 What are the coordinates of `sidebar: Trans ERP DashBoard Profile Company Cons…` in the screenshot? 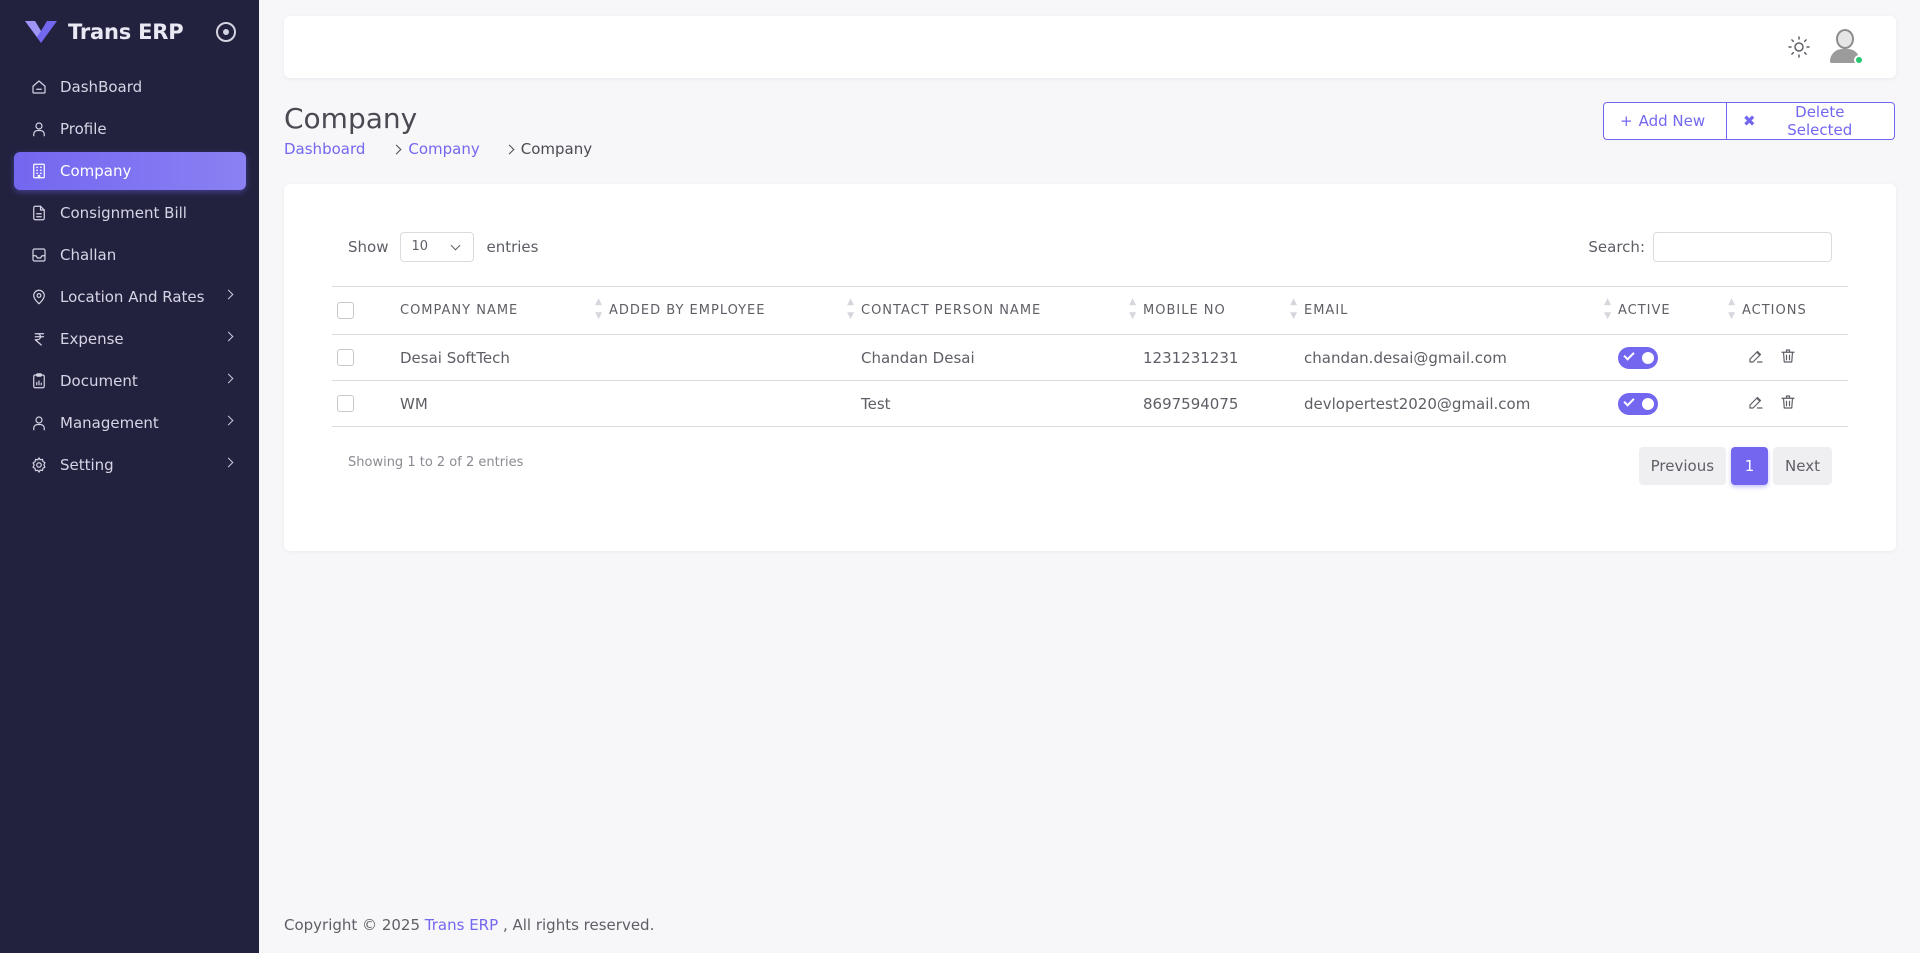 It's located at (129, 476).